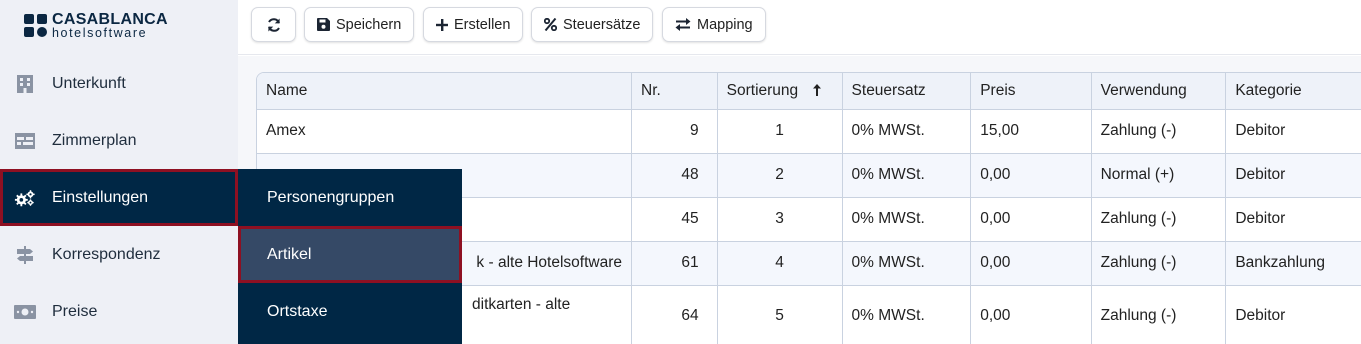 Image resolution: width=1361 pixels, height=344 pixels. I want to click on submenu-item-artikel: Artikel, so click(350, 254).